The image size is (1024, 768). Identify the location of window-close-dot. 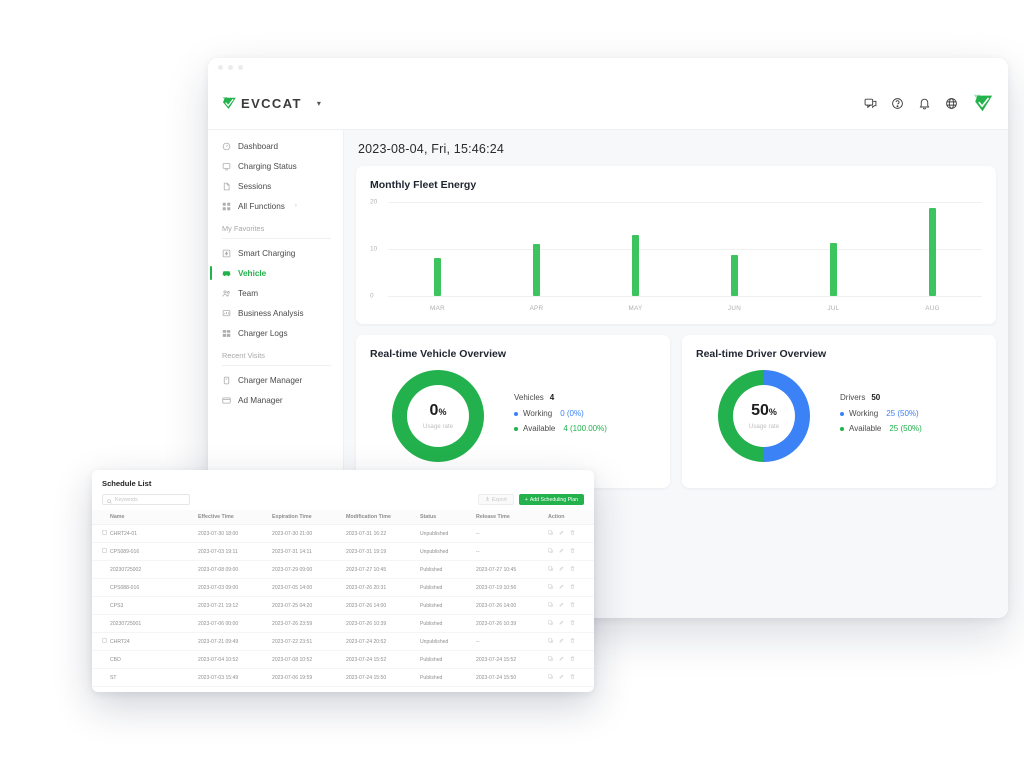
(240, 67).